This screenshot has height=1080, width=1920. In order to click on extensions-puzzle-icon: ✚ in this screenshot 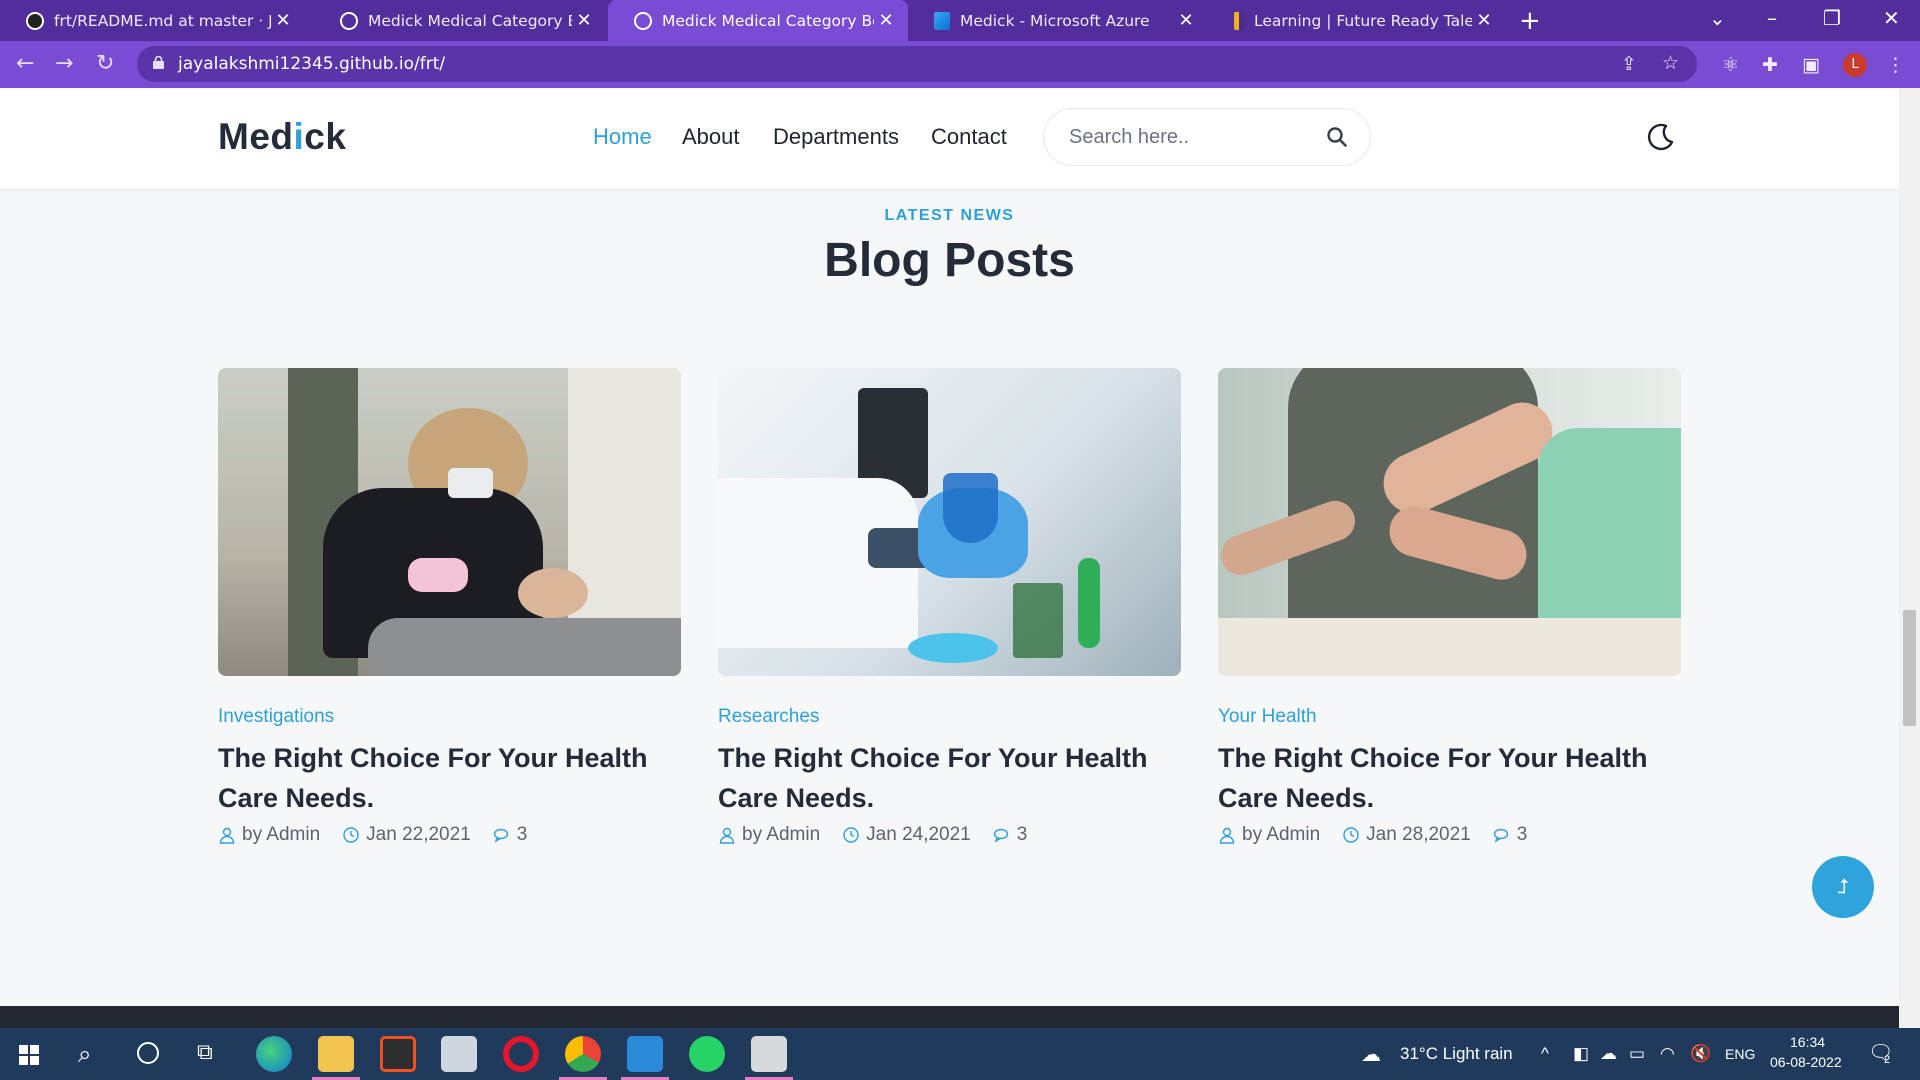, I will do `click(1770, 65)`.